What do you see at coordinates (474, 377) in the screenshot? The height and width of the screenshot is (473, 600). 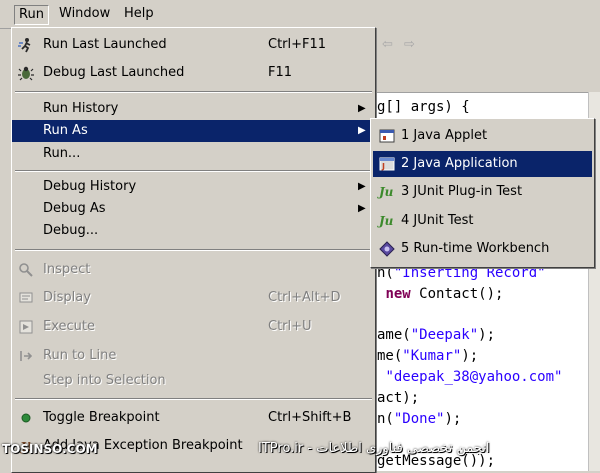 I see `code-line: "deepak_38@yahoo.com"` at bounding box center [474, 377].